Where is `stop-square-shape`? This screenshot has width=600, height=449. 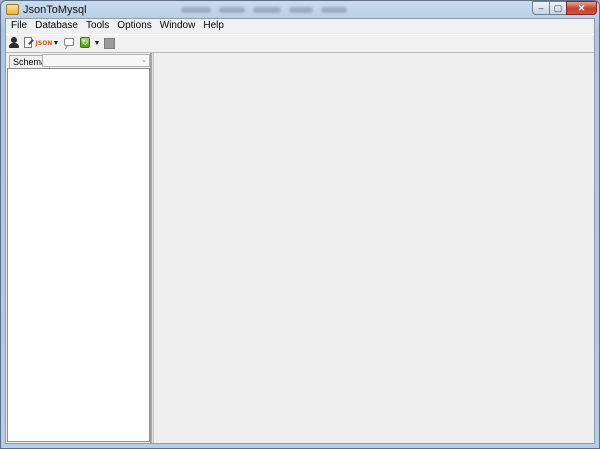 stop-square-shape is located at coordinates (109, 43).